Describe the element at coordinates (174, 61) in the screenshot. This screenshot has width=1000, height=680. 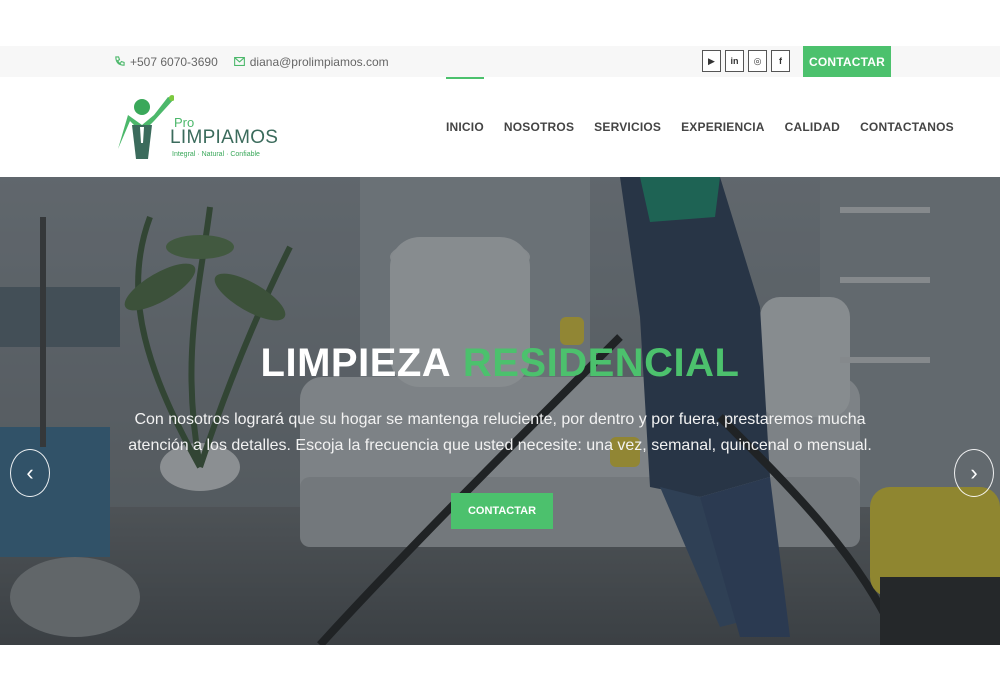
I see `phone-number: +507 6070-3690` at that location.